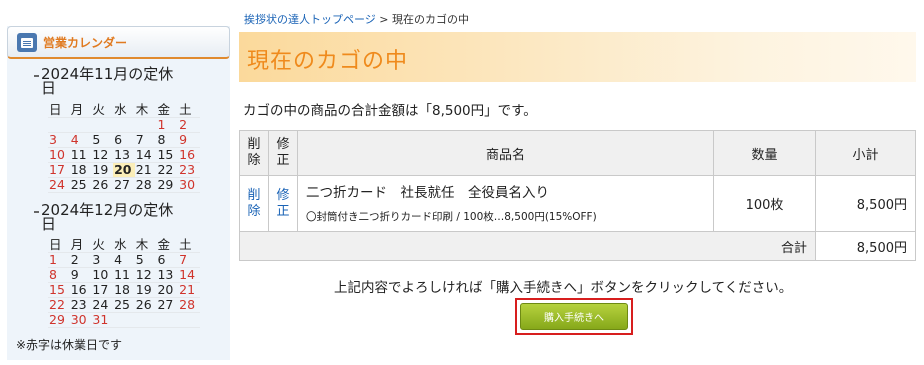 This screenshot has width=924, height=365. What do you see at coordinates (254, 203) in the screenshot?
I see `delete-link: 削除` at bounding box center [254, 203].